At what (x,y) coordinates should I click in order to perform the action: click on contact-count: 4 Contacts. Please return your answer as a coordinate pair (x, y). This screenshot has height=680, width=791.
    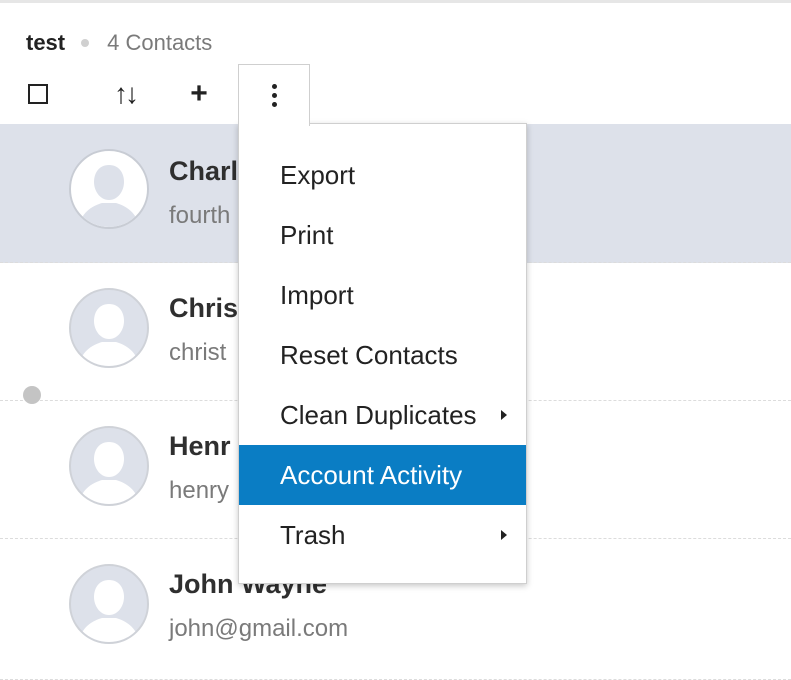
    Looking at the image, I should click on (160, 42).